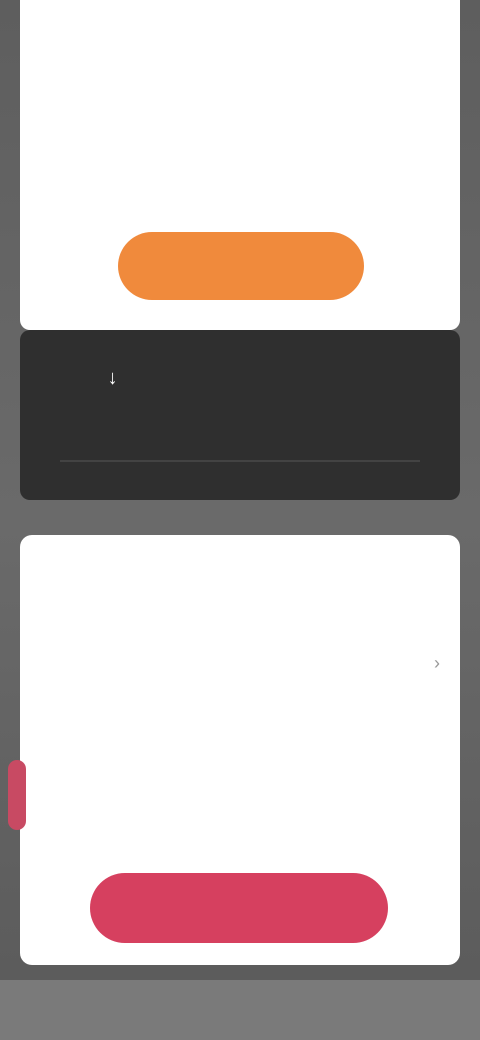 The image size is (480, 1040). I want to click on bottom-bar, so click(240, 1010).